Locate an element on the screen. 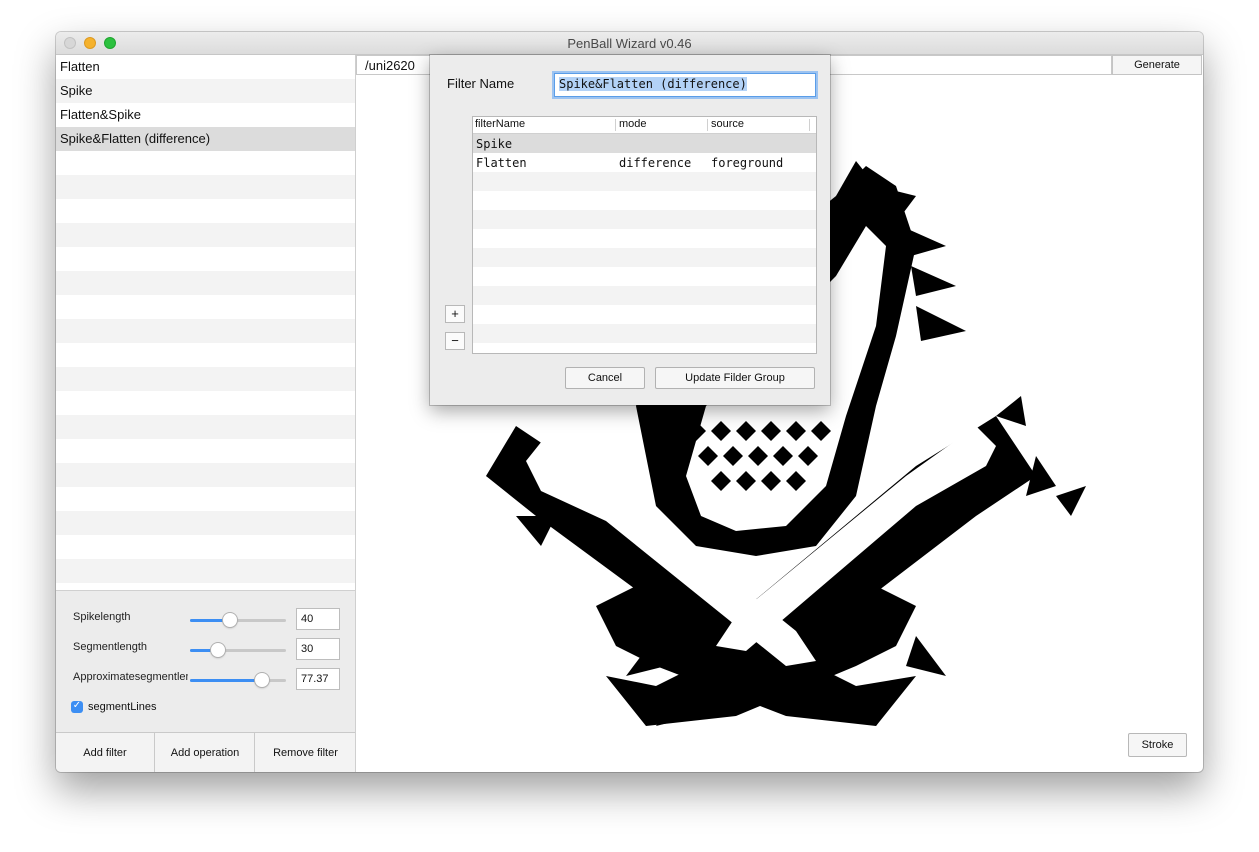 Image resolution: width=1259 pixels, height=852 pixels. generate-button: Generate is located at coordinates (1157, 65).